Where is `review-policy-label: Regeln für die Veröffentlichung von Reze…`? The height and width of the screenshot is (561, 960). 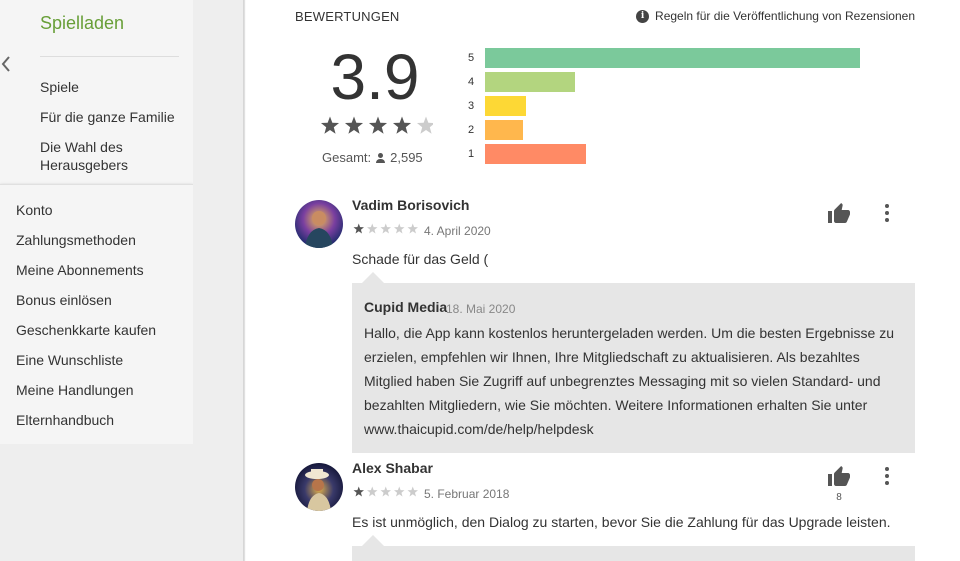
review-policy-label: Regeln für die Veröffentlichung von Reze… is located at coordinates (785, 16).